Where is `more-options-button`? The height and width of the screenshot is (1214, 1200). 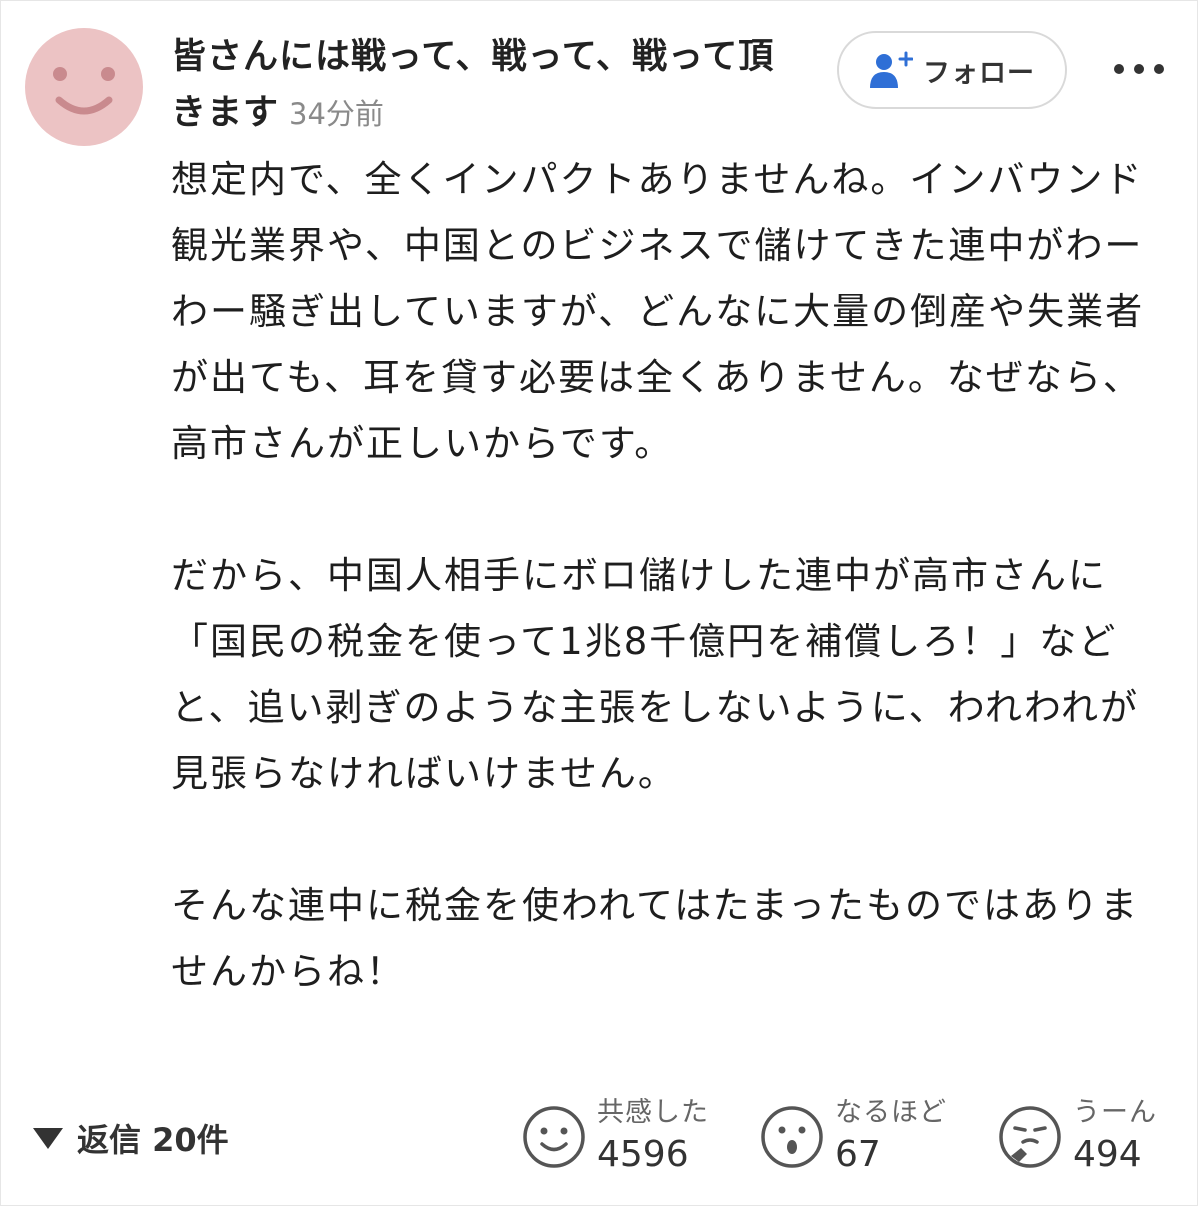
more-options-button is located at coordinates (1139, 69).